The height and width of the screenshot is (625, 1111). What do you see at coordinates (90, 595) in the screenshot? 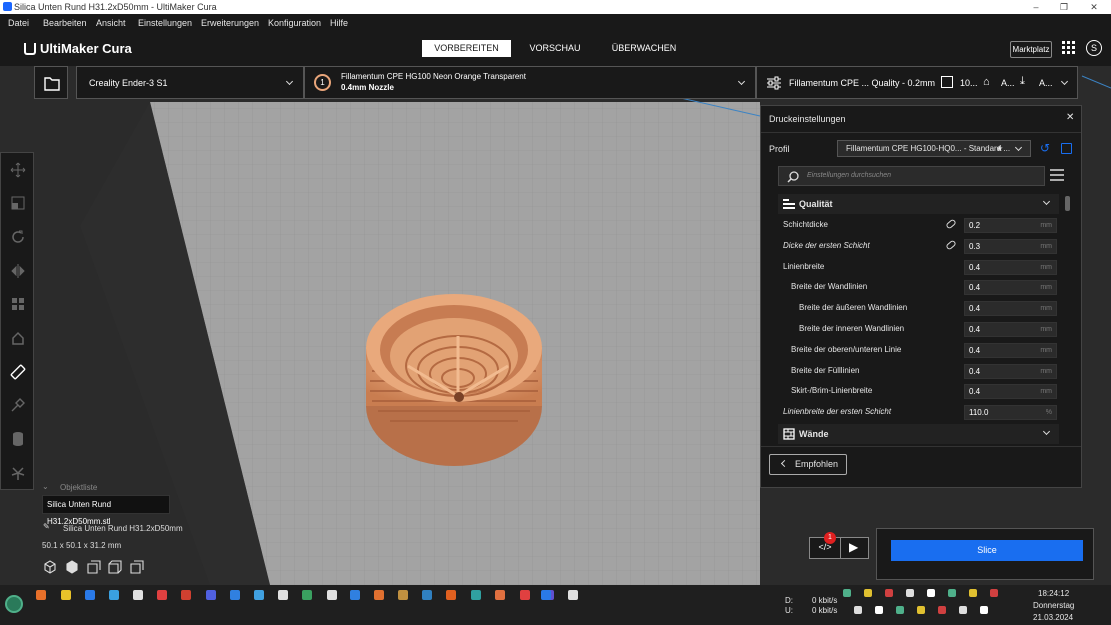
I see `outlook-icon` at bounding box center [90, 595].